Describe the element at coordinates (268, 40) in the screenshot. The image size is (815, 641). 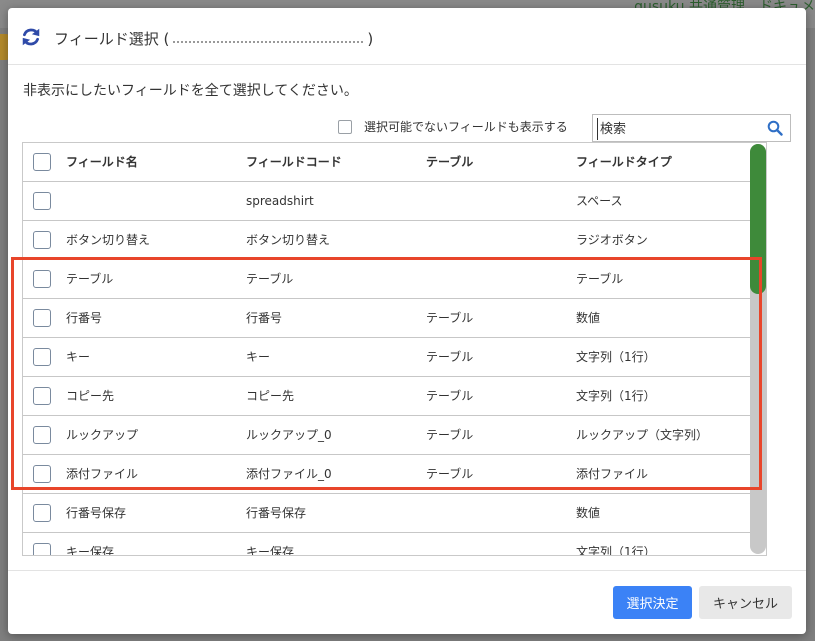
I see `dialog-title-redacted` at that location.